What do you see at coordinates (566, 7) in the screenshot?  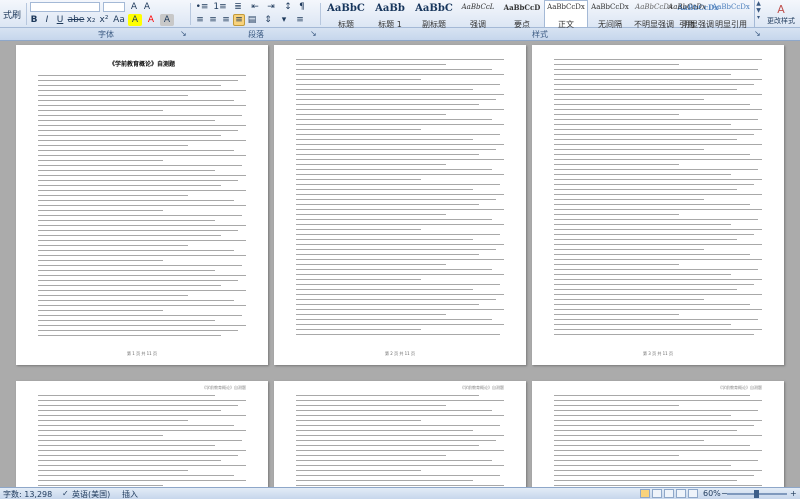 I see `style-preview: AaBbCcDx` at bounding box center [566, 7].